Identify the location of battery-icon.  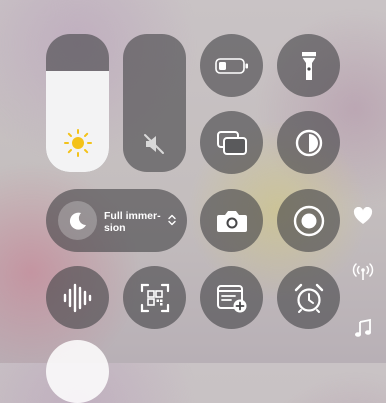
(232, 66).